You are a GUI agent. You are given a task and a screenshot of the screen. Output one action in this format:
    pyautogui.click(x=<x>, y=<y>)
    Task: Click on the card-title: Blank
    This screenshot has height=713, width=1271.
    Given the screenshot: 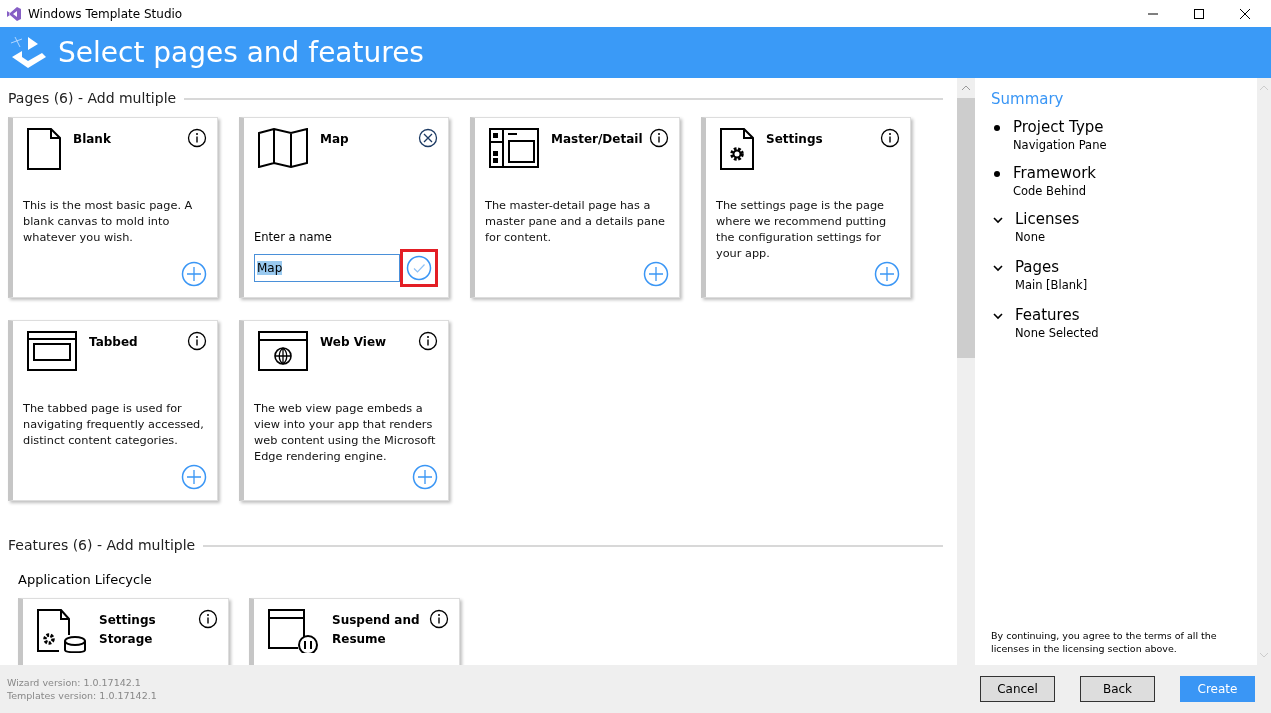 What is the action you would take?
    pyautogui.click(x=92, y=139)
    